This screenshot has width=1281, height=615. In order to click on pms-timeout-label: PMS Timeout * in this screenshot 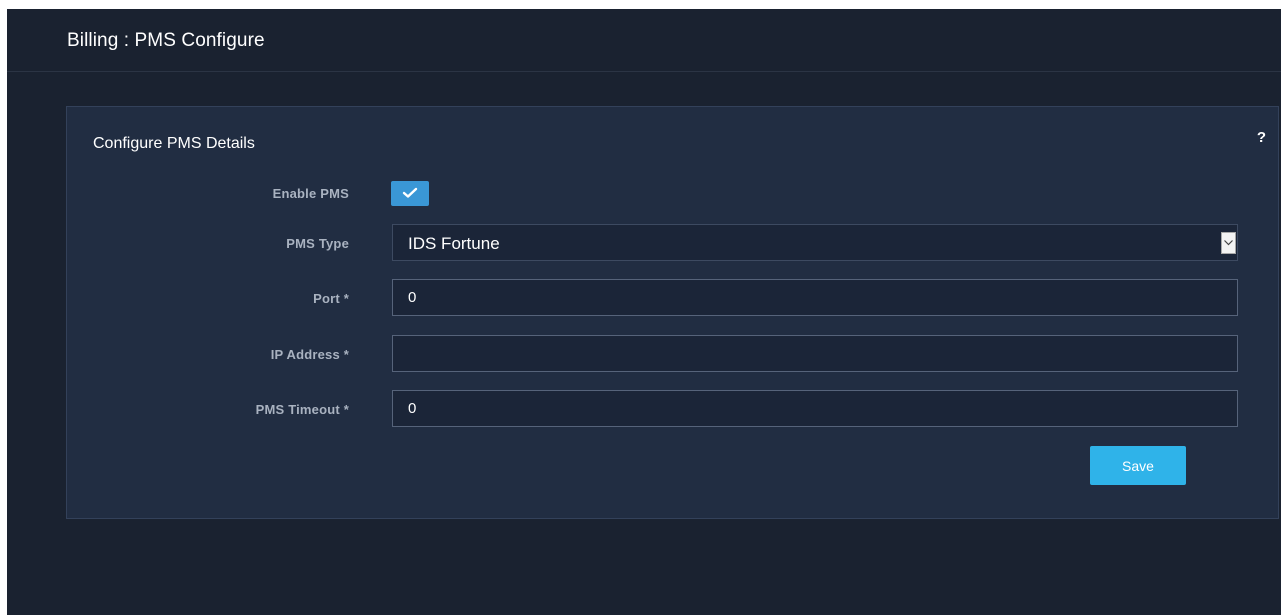, I will do `click(302, 409)`.